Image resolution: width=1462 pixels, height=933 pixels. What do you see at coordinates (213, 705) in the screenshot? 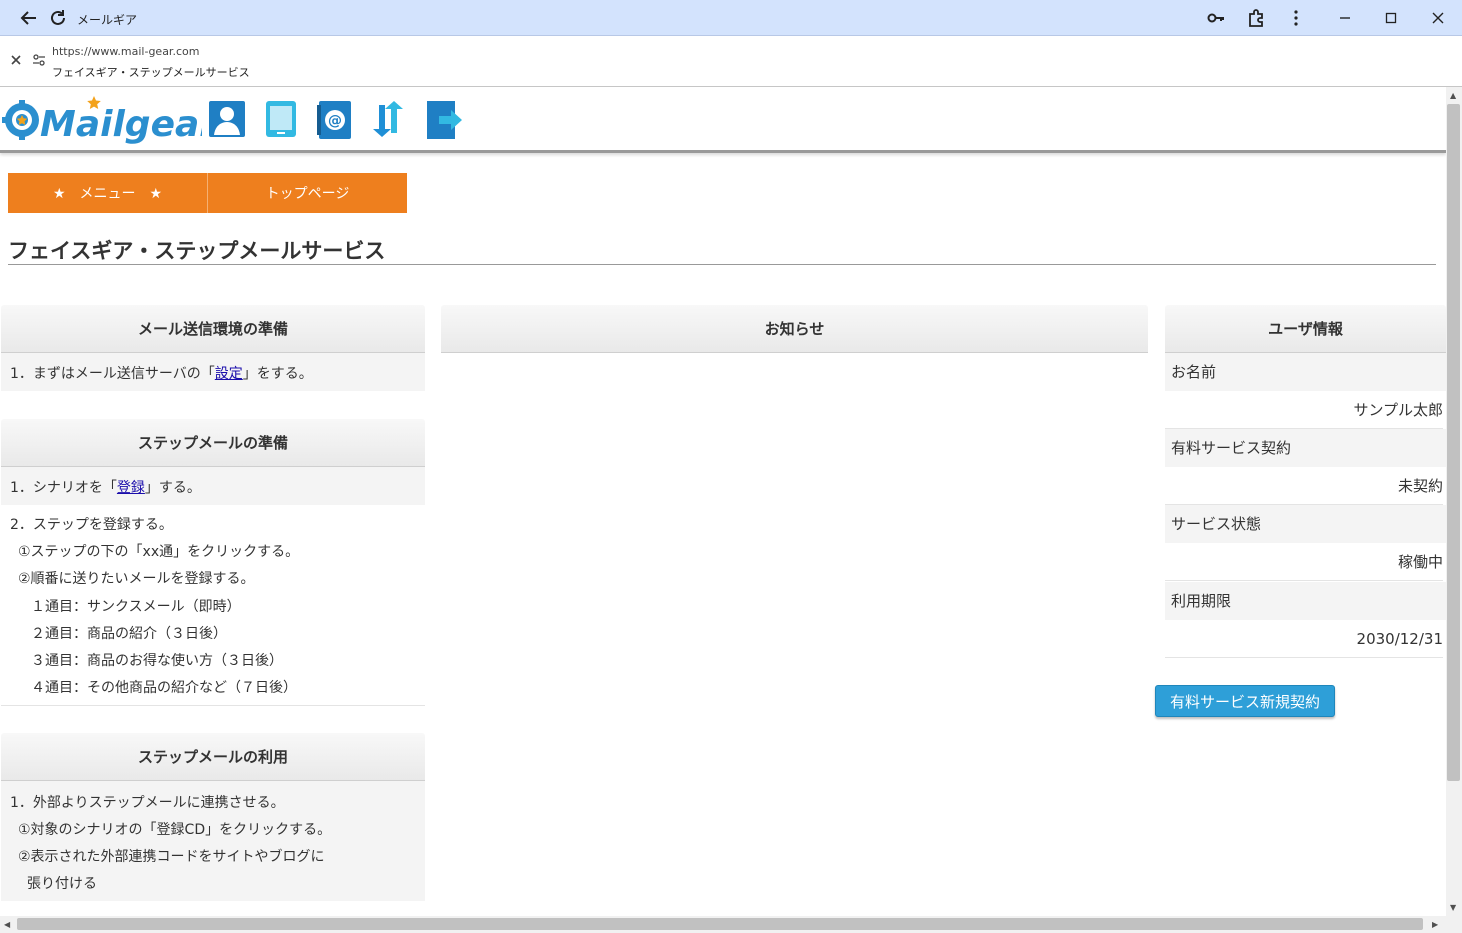
I see `divider` at bounding box center [213, 705].